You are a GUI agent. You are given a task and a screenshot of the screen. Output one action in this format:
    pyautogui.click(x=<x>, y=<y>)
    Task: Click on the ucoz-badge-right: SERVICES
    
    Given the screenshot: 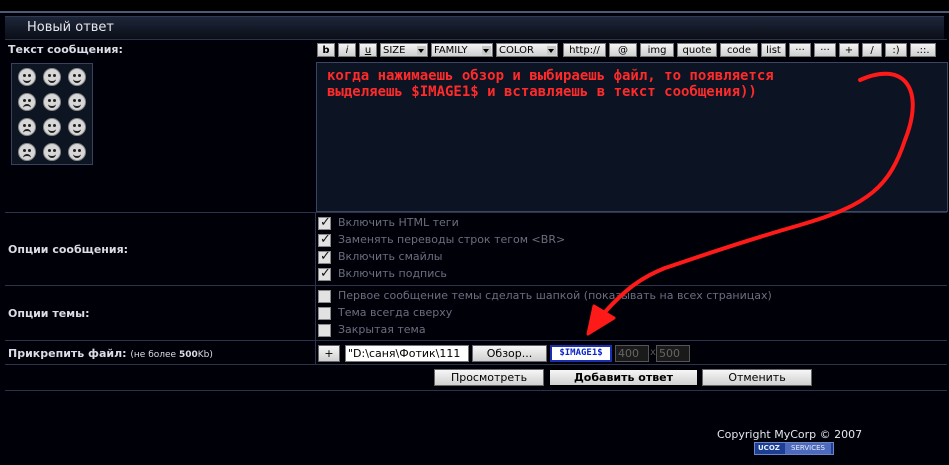 What is the action you would take?
    pyautogui.click(x=808, y=448)
    